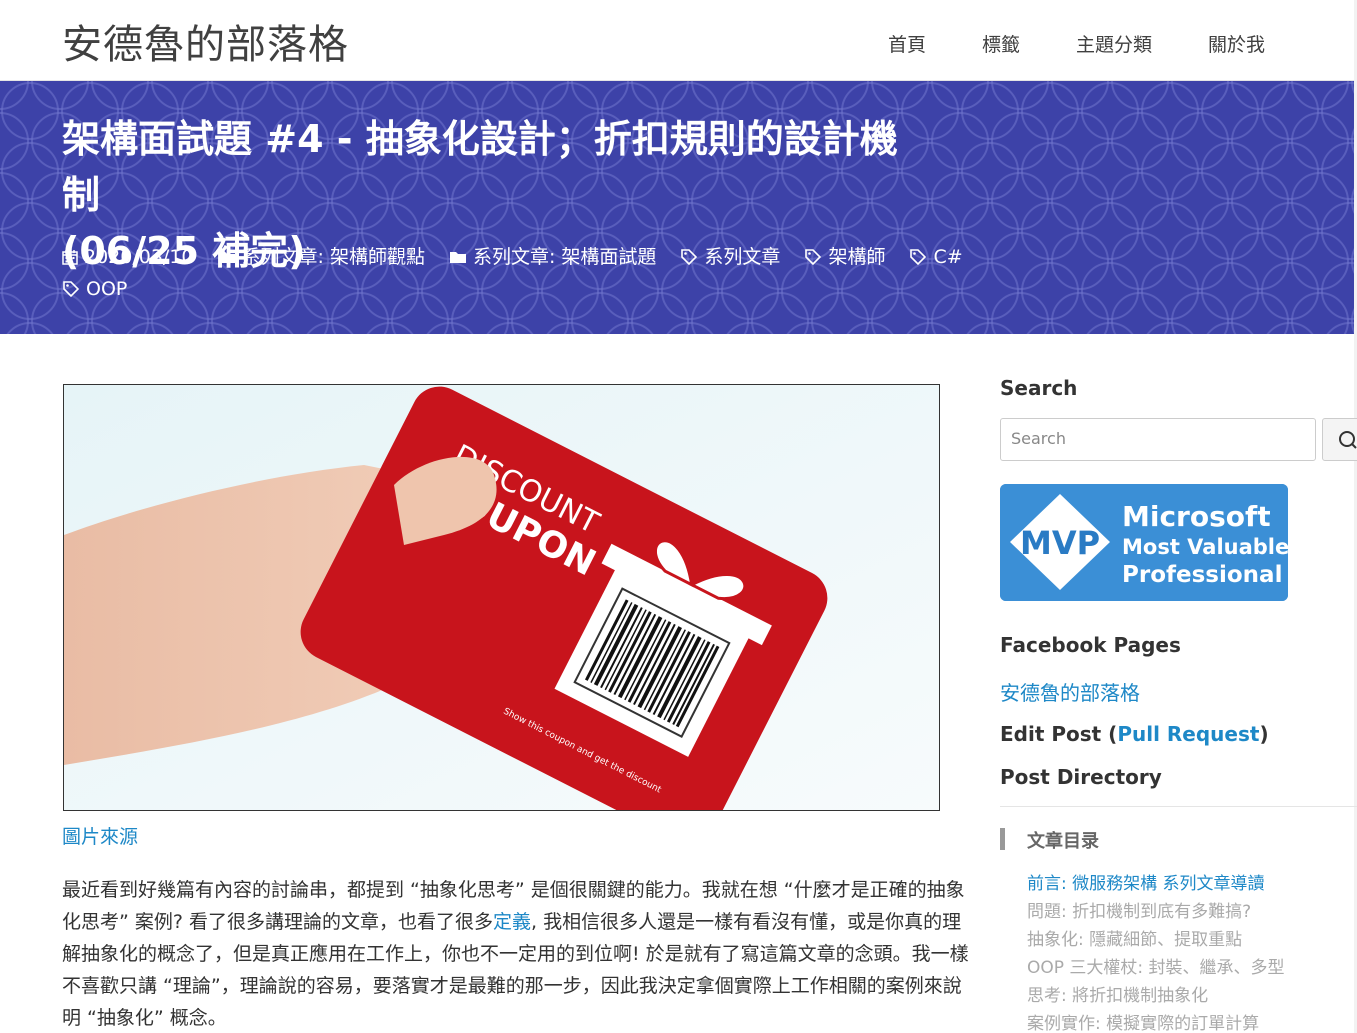 This screenshot has height=1033, width=1357. What do you see at coordinates (742, 257) in the screenshot?
I see `tag-label: 系列文章` at bounding box center [742, 257].